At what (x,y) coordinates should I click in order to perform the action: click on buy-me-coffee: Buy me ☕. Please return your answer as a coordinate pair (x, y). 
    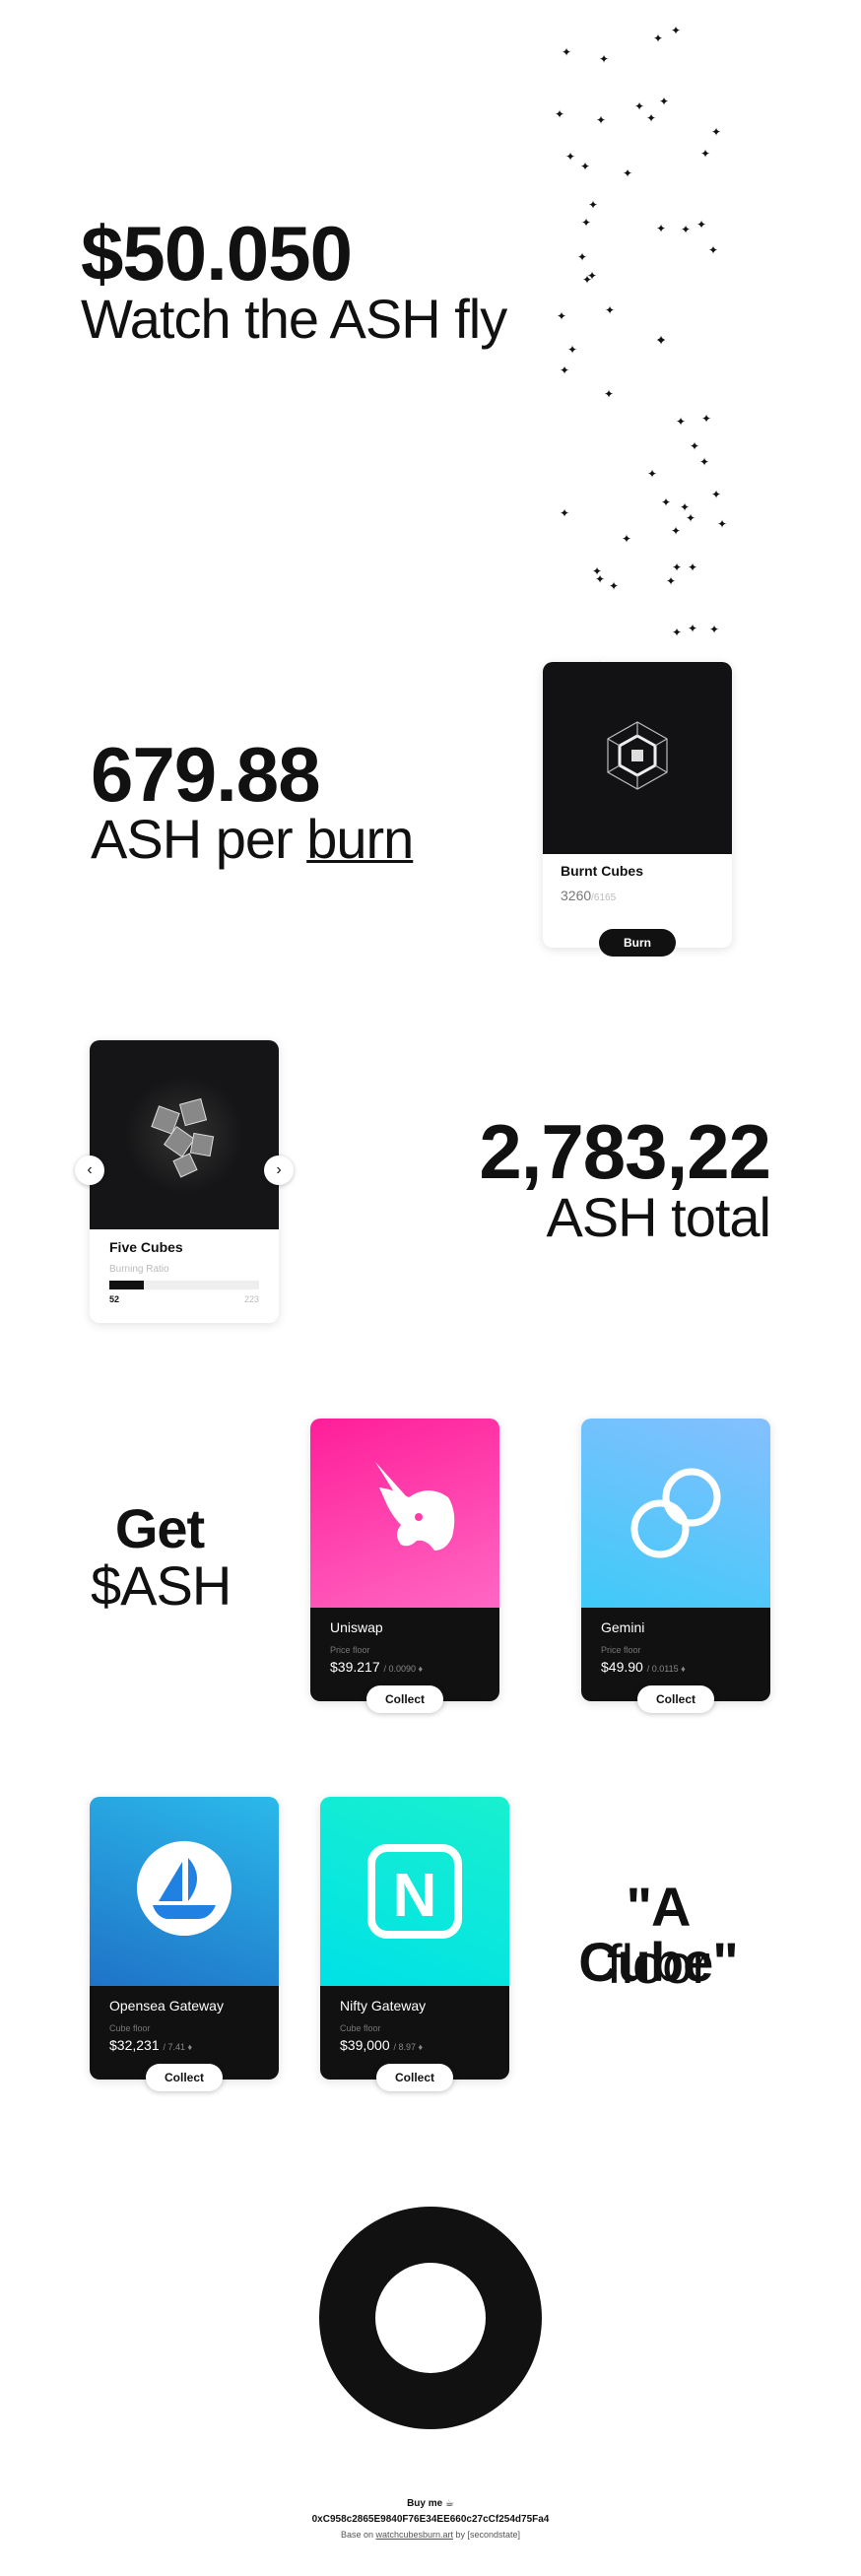
    Looking at the image, I should click on (431, 2504).